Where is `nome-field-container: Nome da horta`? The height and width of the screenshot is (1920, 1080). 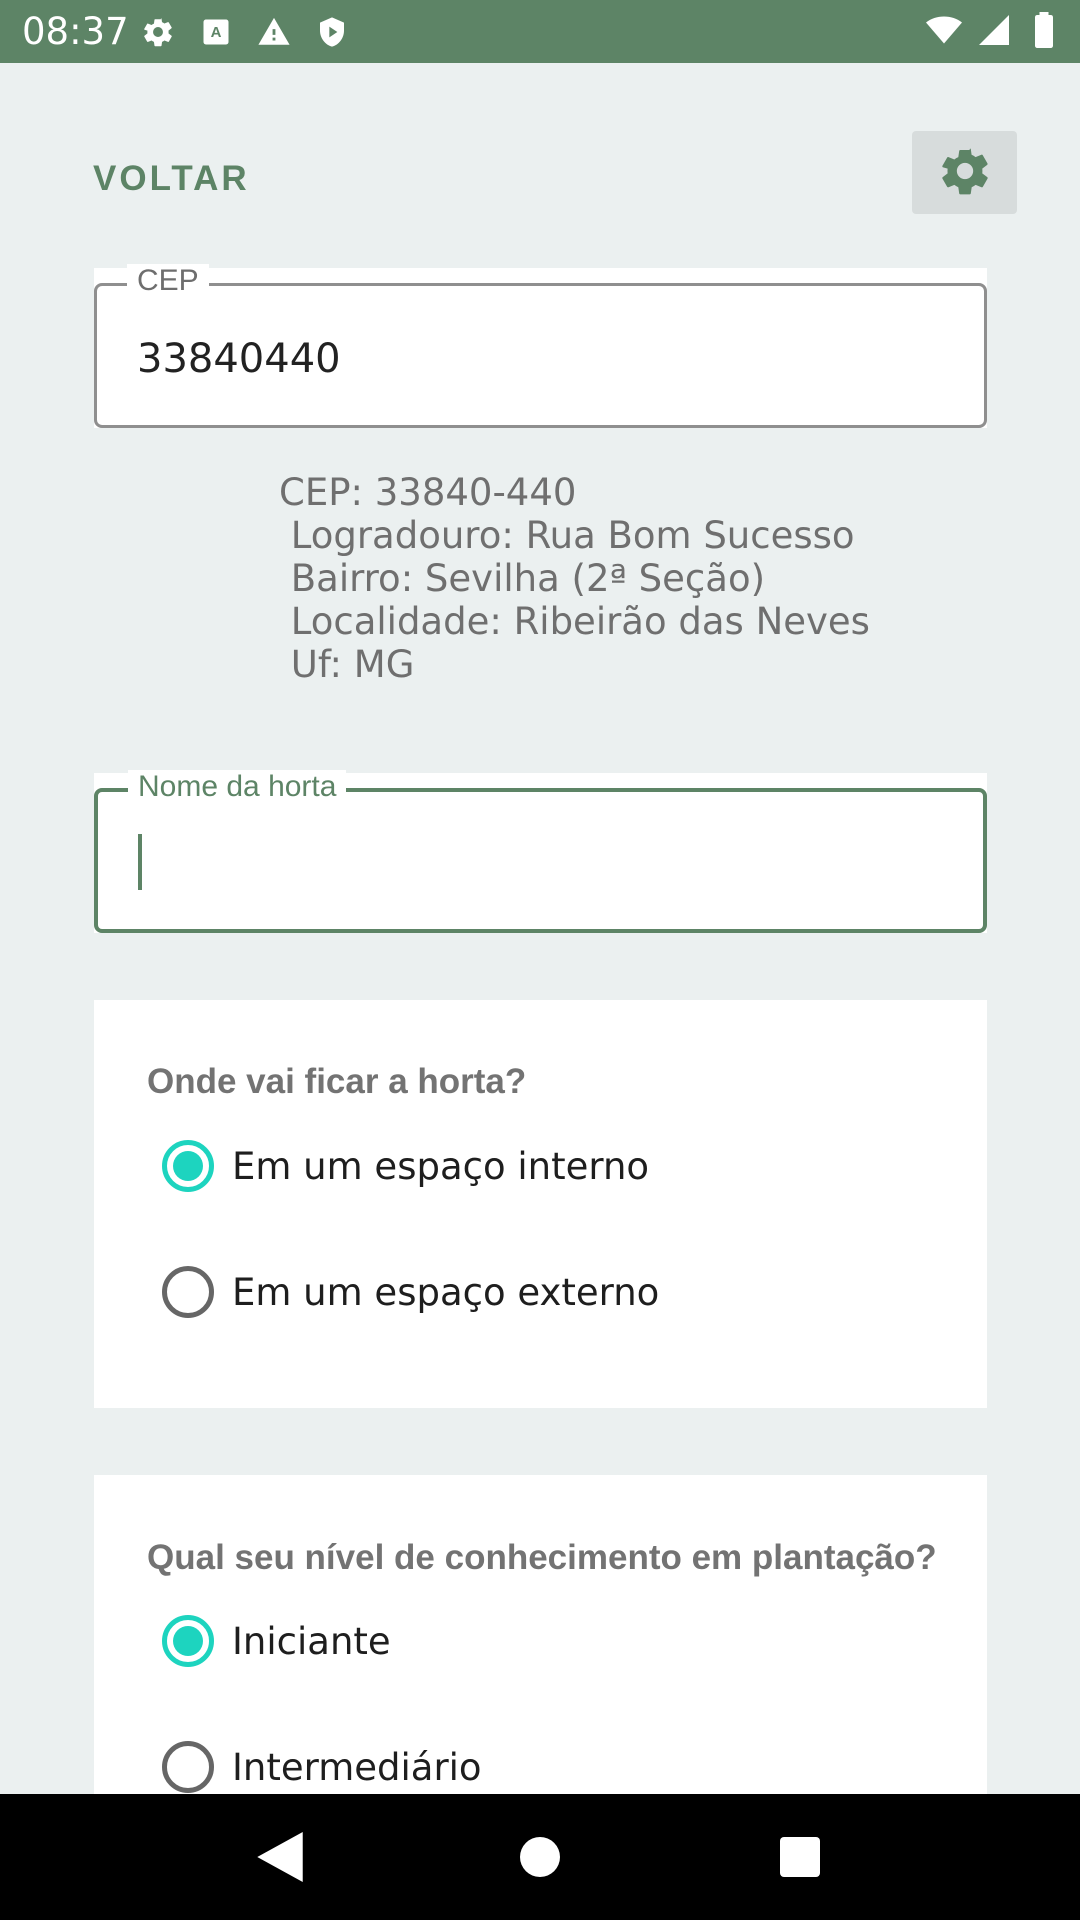
nome-field-container: Nome da horta is located at coordinates (540, 851).